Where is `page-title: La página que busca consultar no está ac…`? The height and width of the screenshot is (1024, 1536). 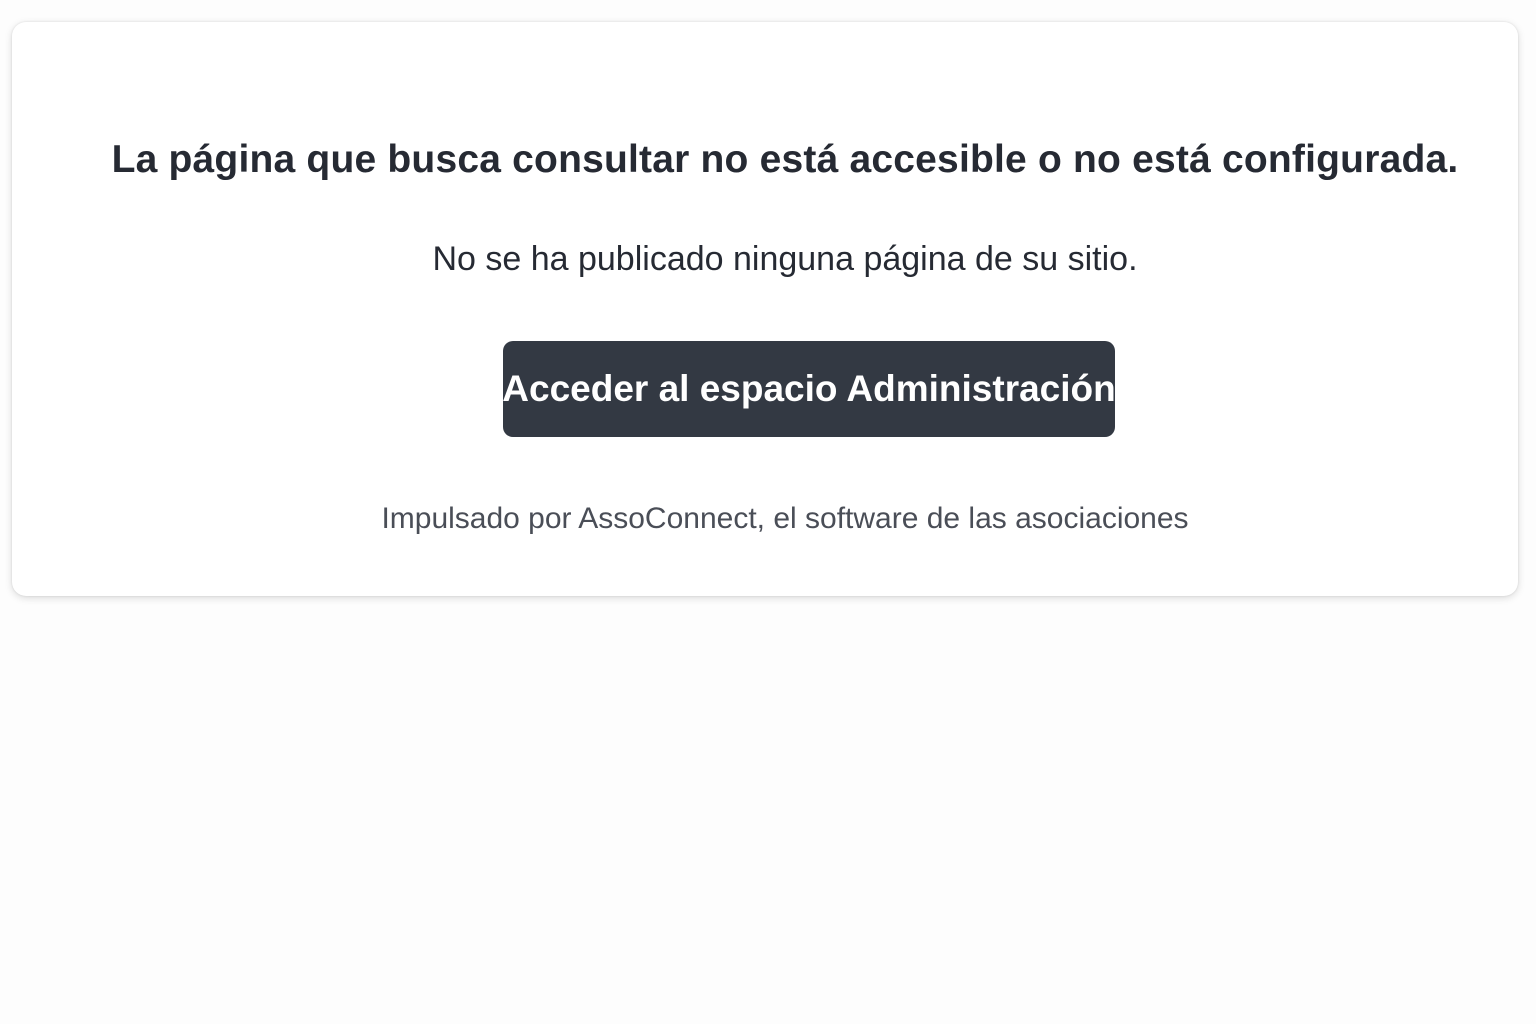
page-title: La página que busca consultar no está ac… is located at coordinates (785, 159).